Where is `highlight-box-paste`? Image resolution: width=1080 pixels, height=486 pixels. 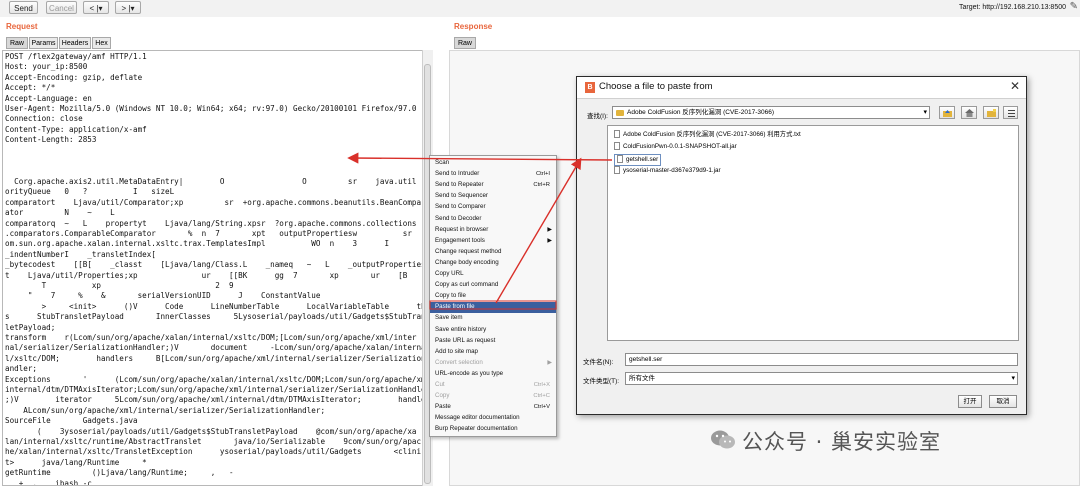 highlight-box-paste is located at coordinates (493, 305).